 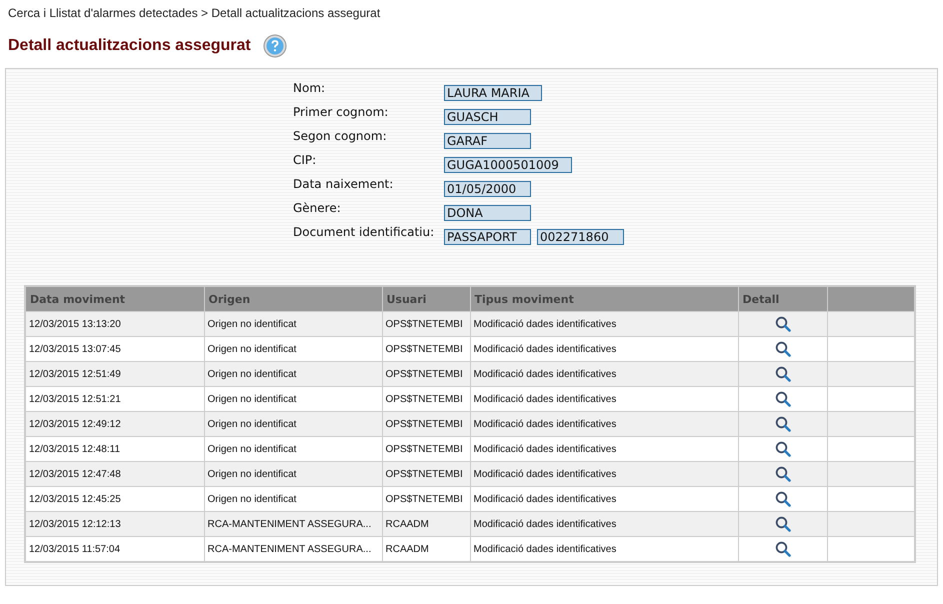 I want to click on table-cell: 12/03/2015 13:07:45, so click(x=114, y=349).